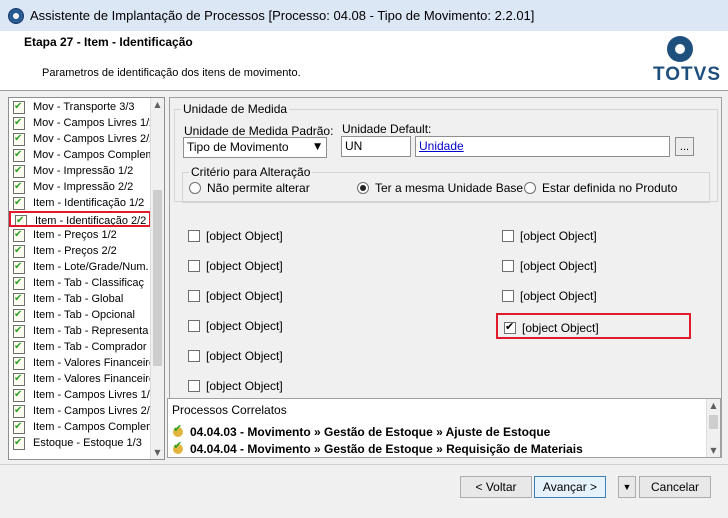 The image size is (728, 518). Describe the element at coordinates (80, 107) in the screenshot. I see `tree-item: Mov - Transporte 3/3` at that location.